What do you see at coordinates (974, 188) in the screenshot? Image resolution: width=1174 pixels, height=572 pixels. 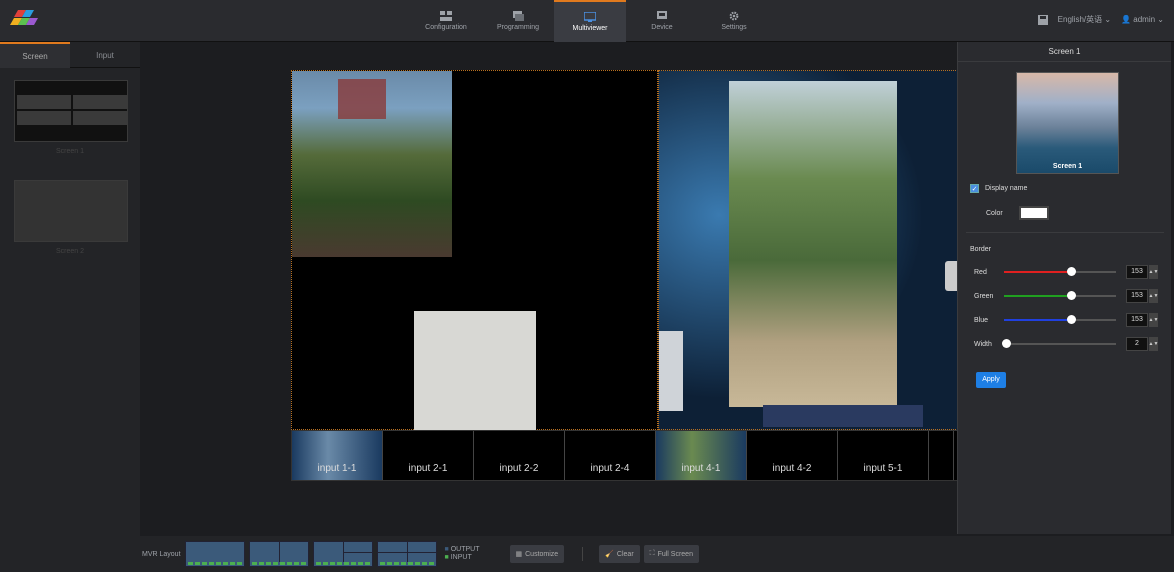 I see `display-name-checkbox: ✓` at bounding box center [974, 188].